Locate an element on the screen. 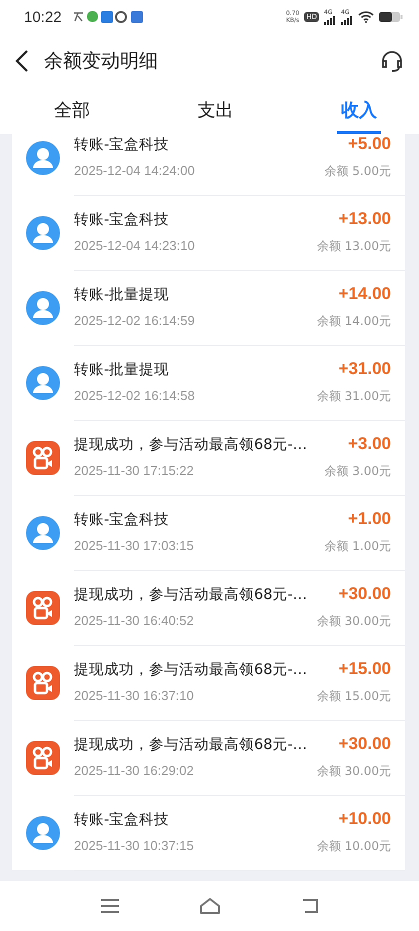 The image size is (419, 931). page-title: 余额变动明细 is located at coordinates (101, 61).